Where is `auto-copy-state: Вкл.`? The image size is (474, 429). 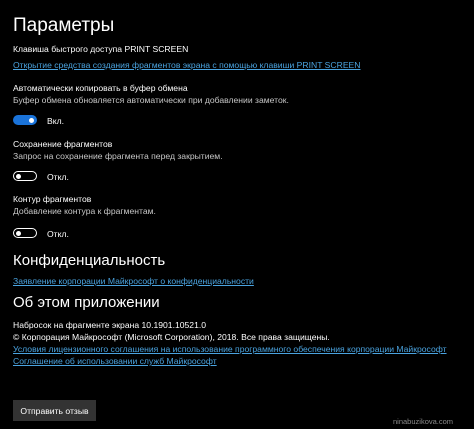
auto-copy-state: Вкл. is located at coordinates (55, 121).